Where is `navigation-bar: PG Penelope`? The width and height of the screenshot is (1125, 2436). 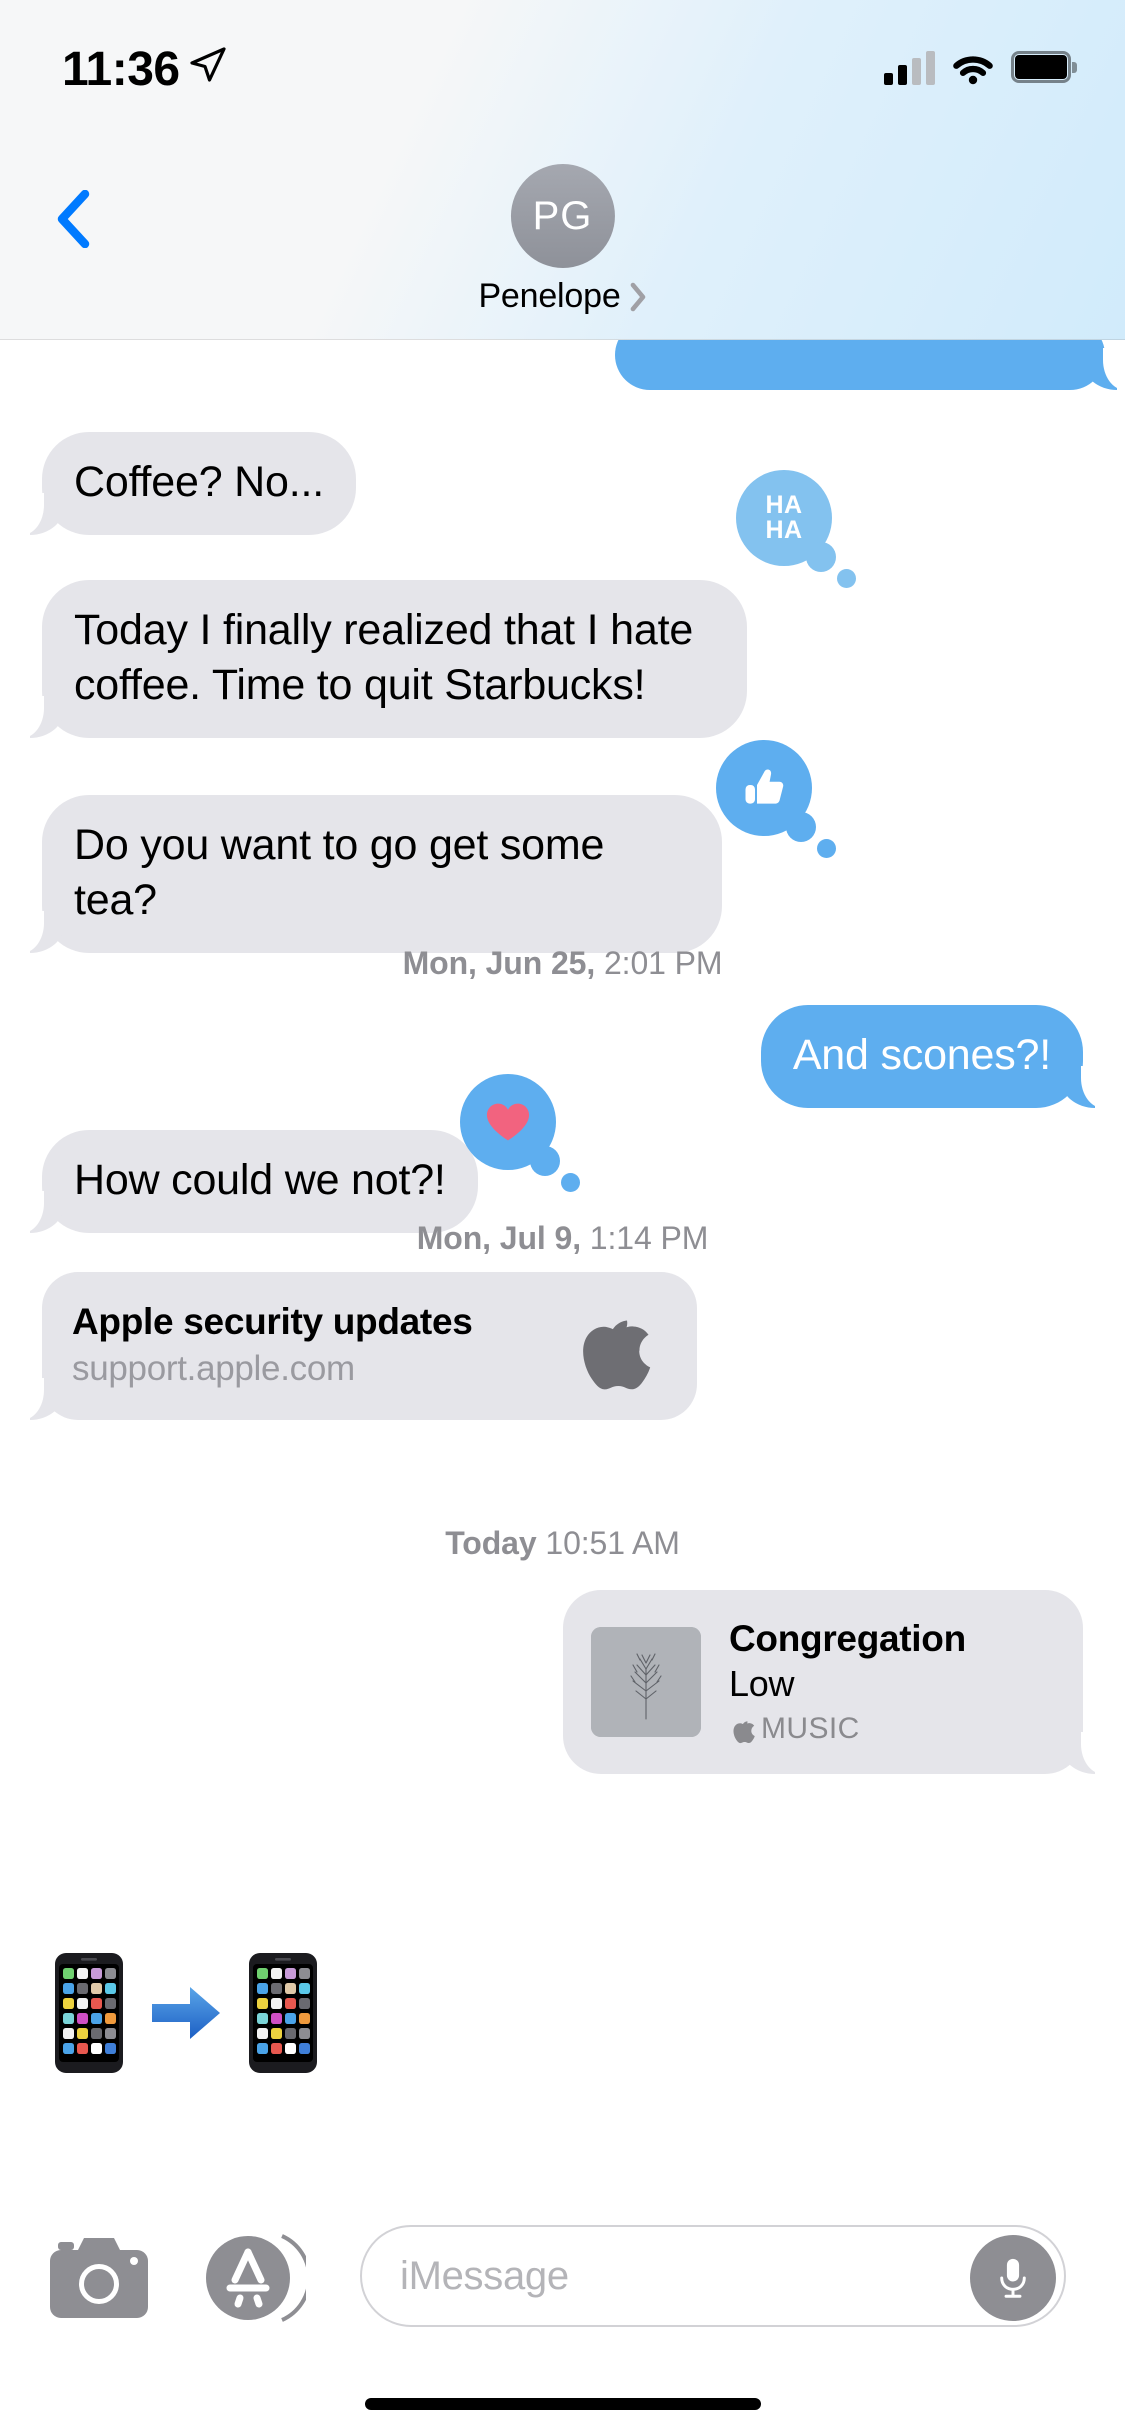 navigation-bar: PG Penelope is located at coordinates (562, 235).